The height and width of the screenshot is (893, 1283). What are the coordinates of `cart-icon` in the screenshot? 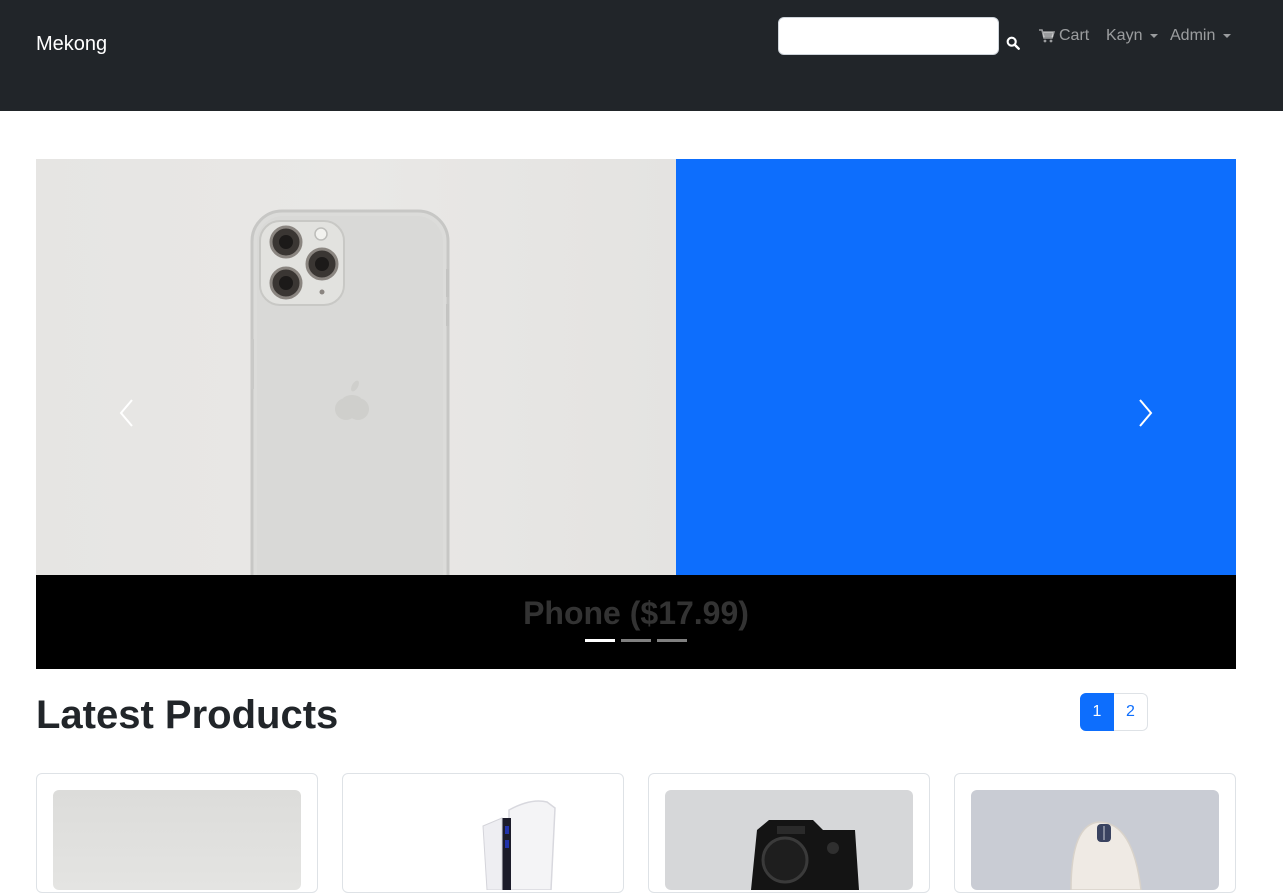 It's located at (1047, 36).